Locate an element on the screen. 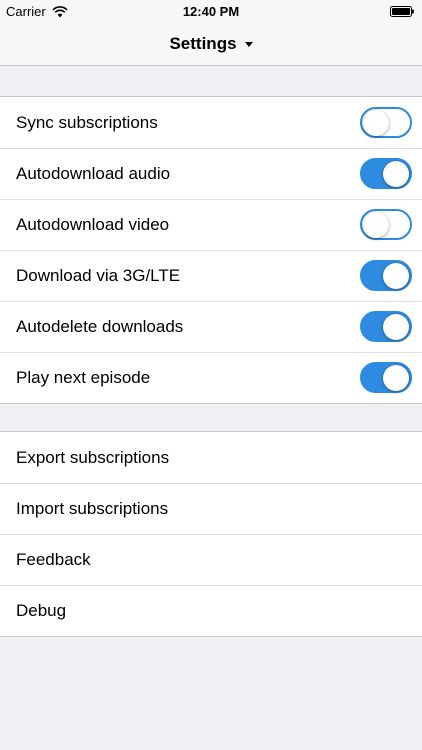 This screenshot has height=750, width=422. setting-label: Autodownload video is located at coordinates (93, 224).